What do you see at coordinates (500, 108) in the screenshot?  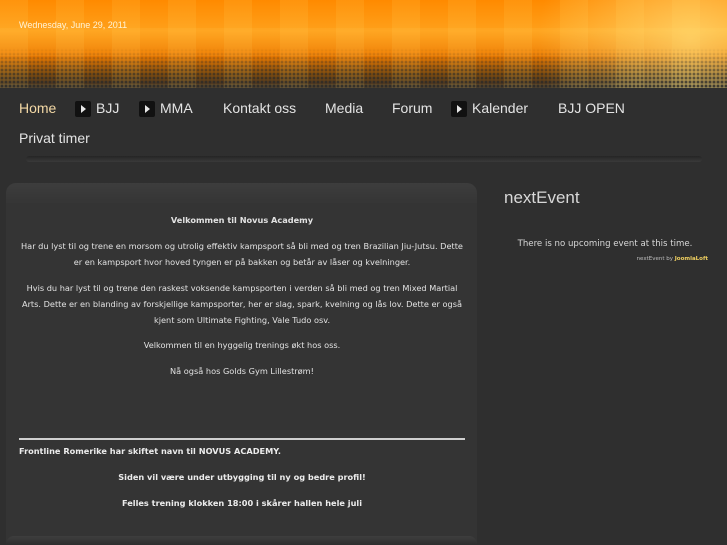 I see `nav-item-kalender: Kalender` at bounding box center [500, 108].